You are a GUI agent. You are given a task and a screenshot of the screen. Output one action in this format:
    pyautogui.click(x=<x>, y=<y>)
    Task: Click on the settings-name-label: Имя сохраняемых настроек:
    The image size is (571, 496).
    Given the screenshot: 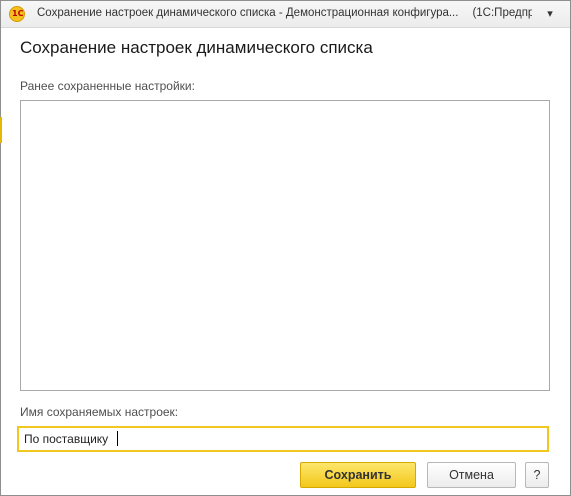 What is the action you would take?
    pyautogui.click(x=99, y=412)
    